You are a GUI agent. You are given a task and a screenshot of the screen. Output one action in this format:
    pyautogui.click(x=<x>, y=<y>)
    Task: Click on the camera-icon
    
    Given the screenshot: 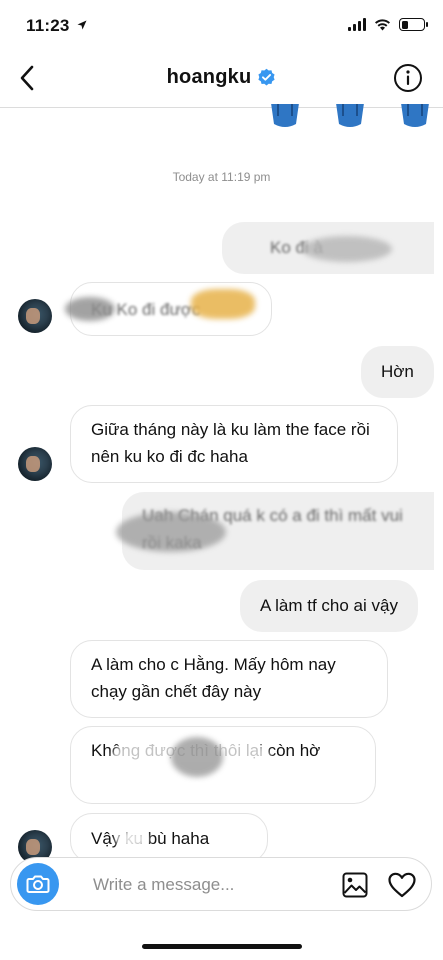 What is the action you would take?
    pyautogui.click(x=38, y=884)
    